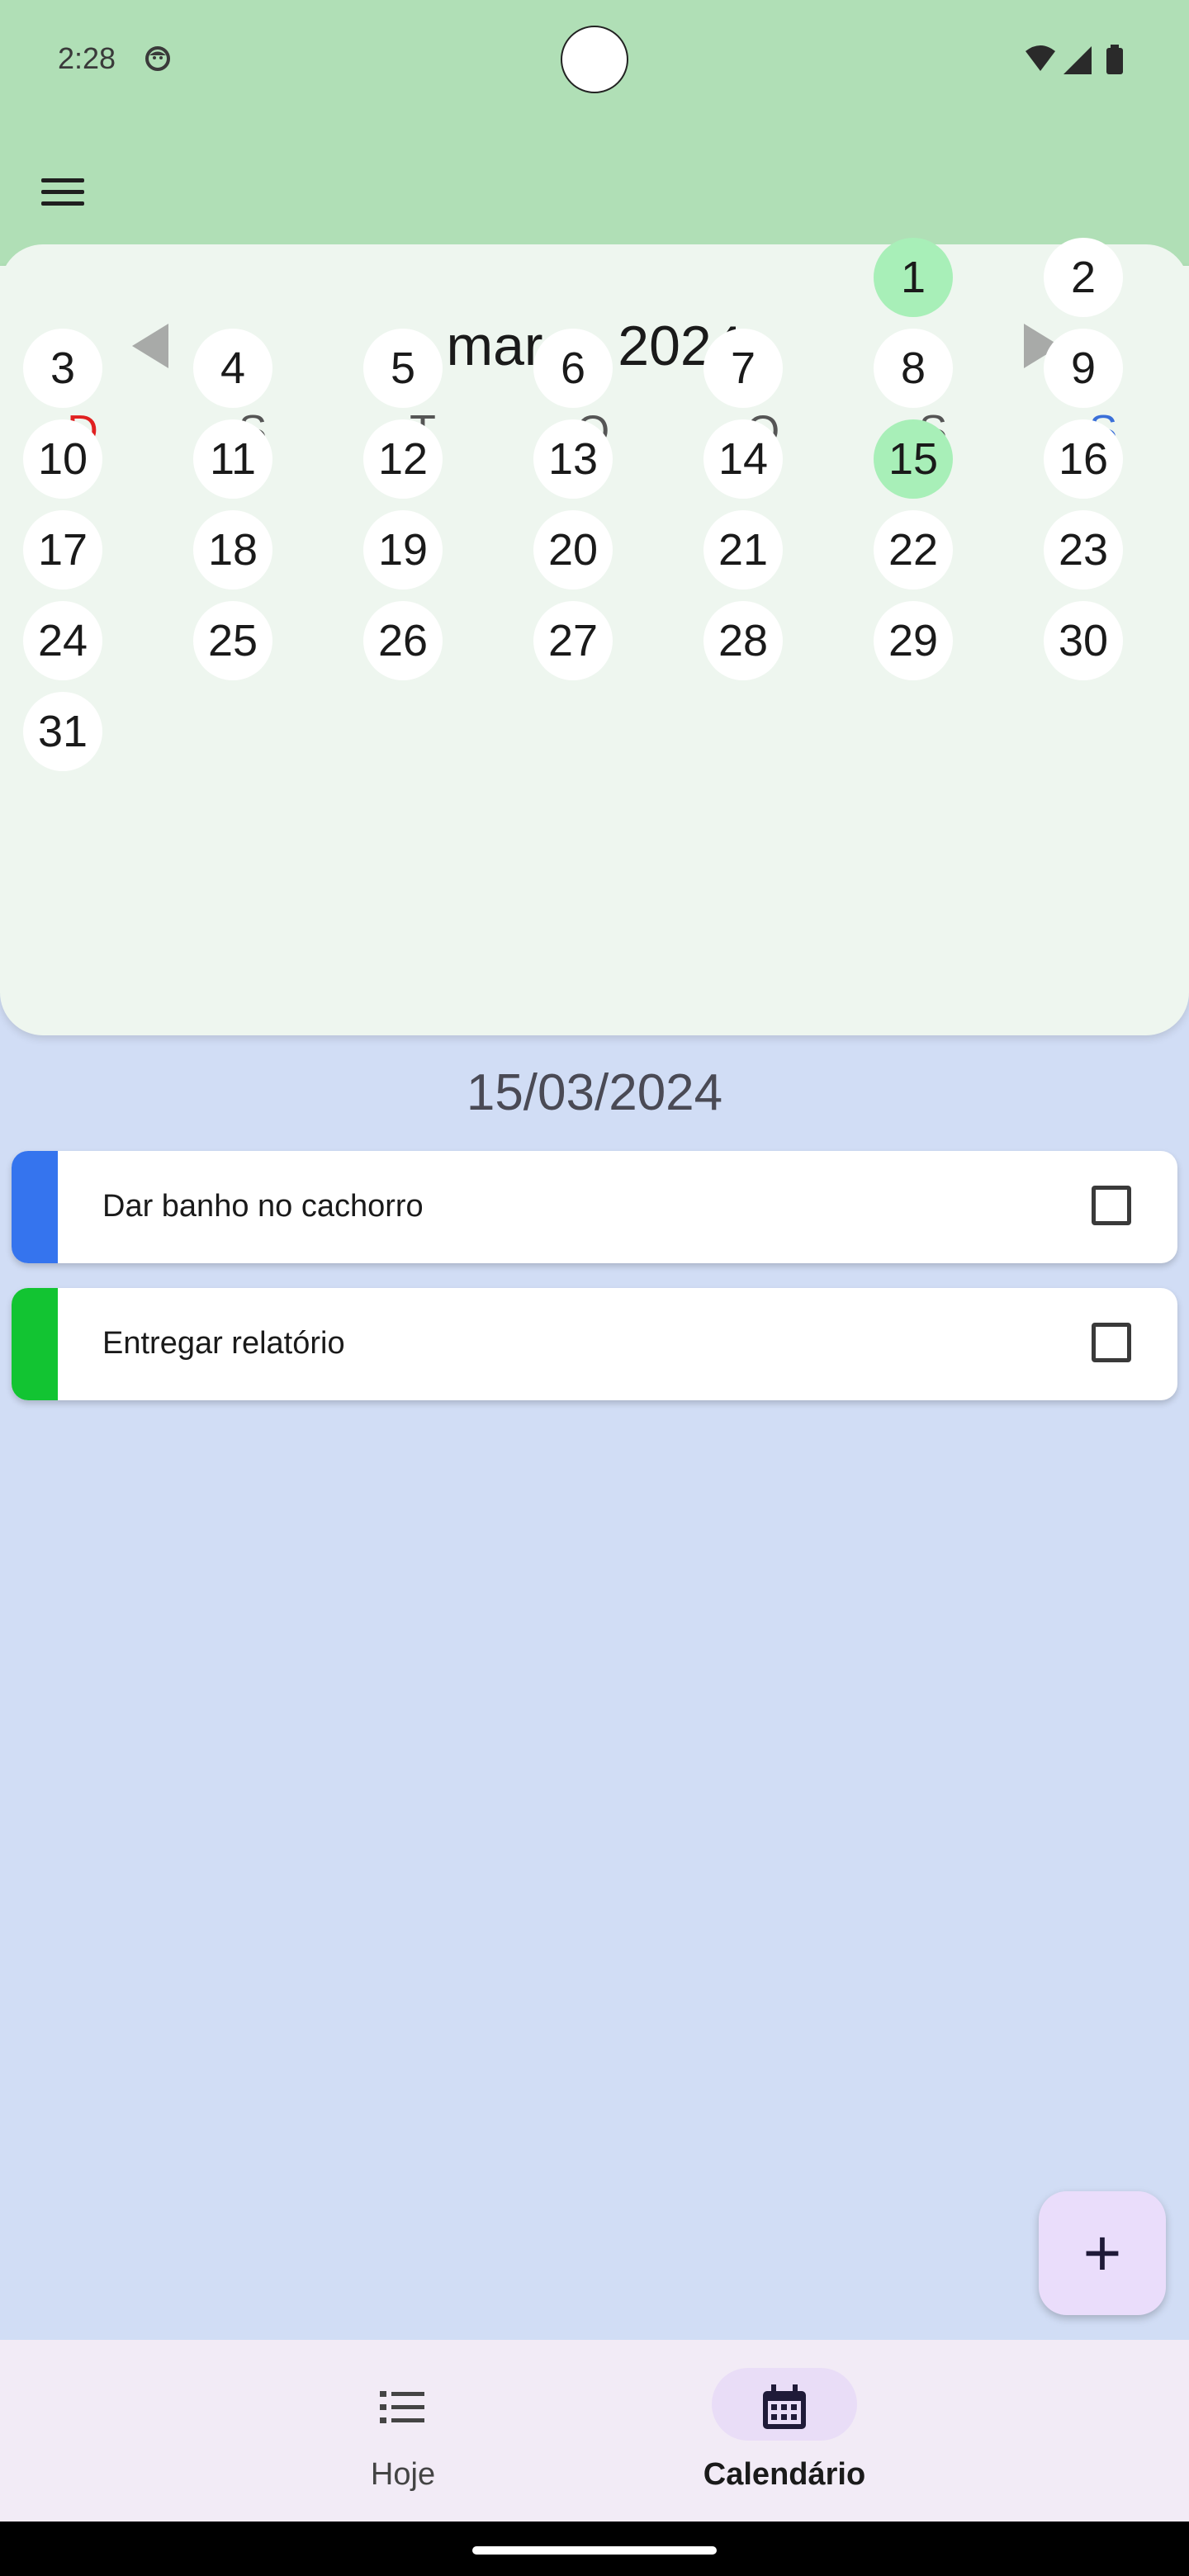 The width and height of the screenshot is (1189, 2576). What do you see at coordinates (1083, 368) in the screenshot?
I see `calendar-day: 9` at bounding box center [1083, 368].